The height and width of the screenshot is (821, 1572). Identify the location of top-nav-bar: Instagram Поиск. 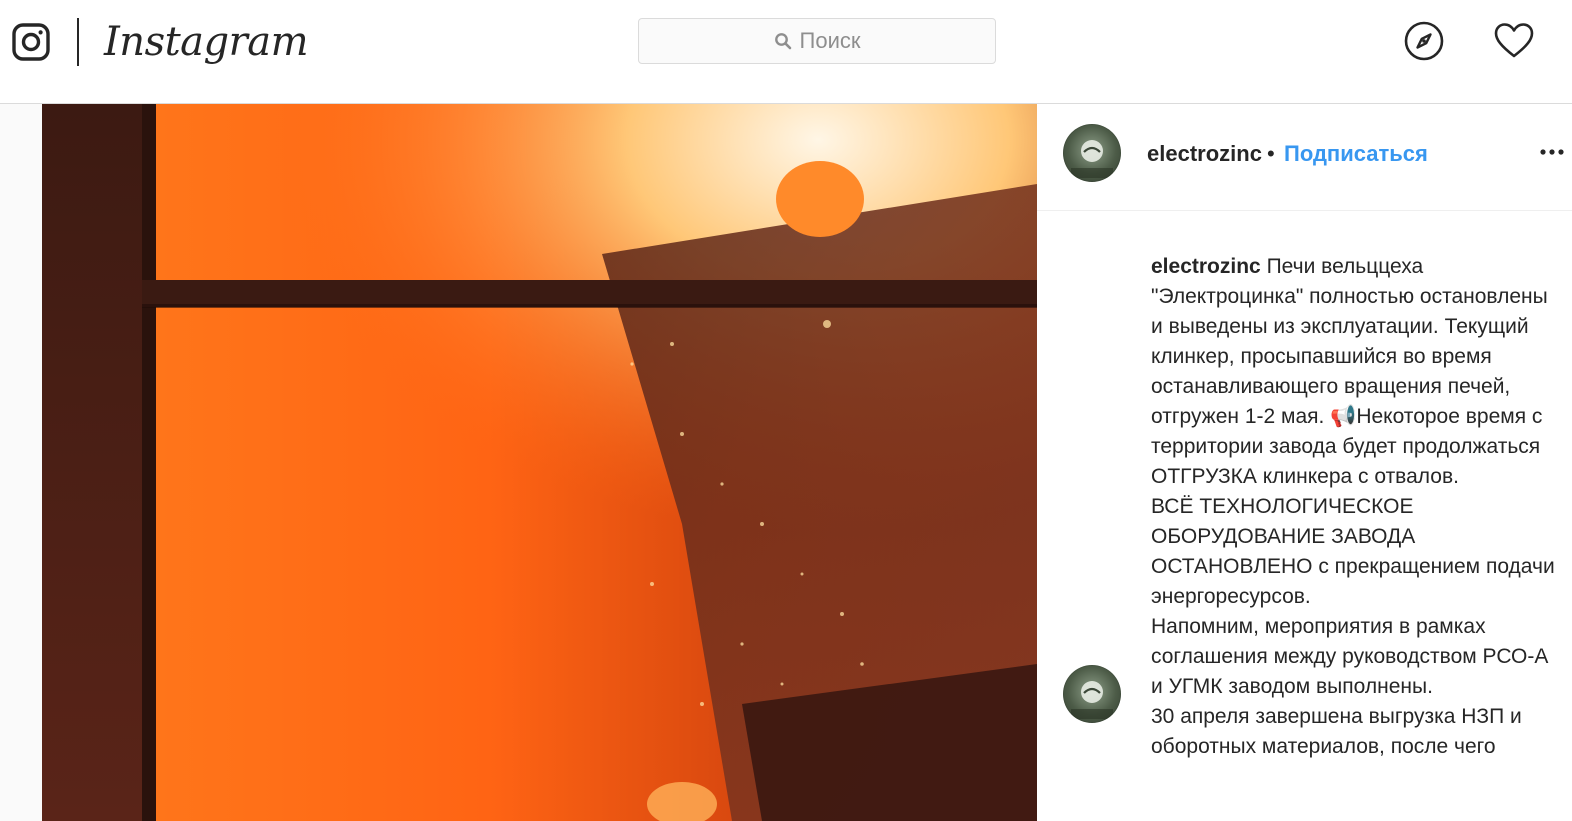
(786, 52).